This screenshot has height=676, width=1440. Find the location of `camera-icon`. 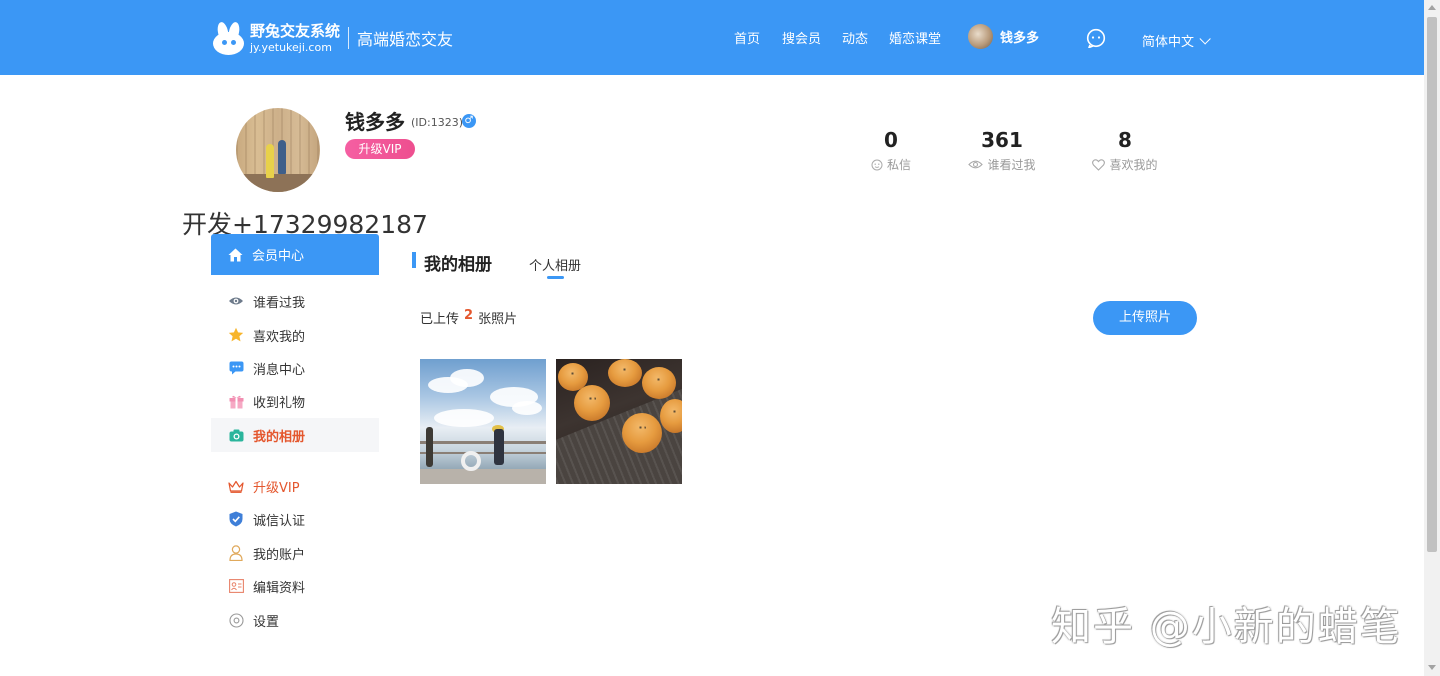

camera-icon is located at coordinates (236, 435).